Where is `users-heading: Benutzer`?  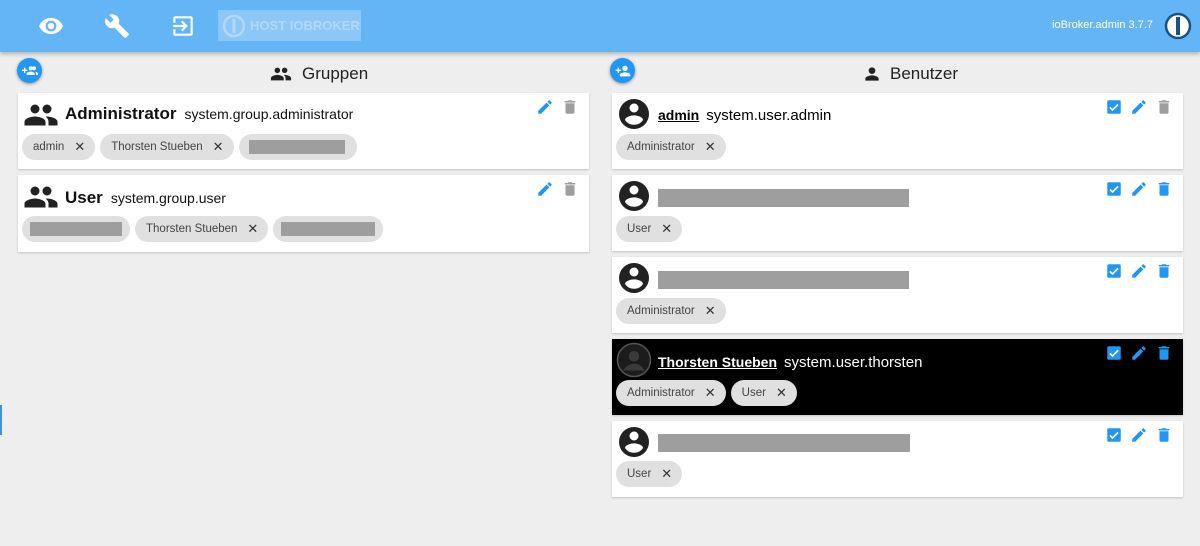
users-heading: Benutzer is located at coordinates (911, 74).